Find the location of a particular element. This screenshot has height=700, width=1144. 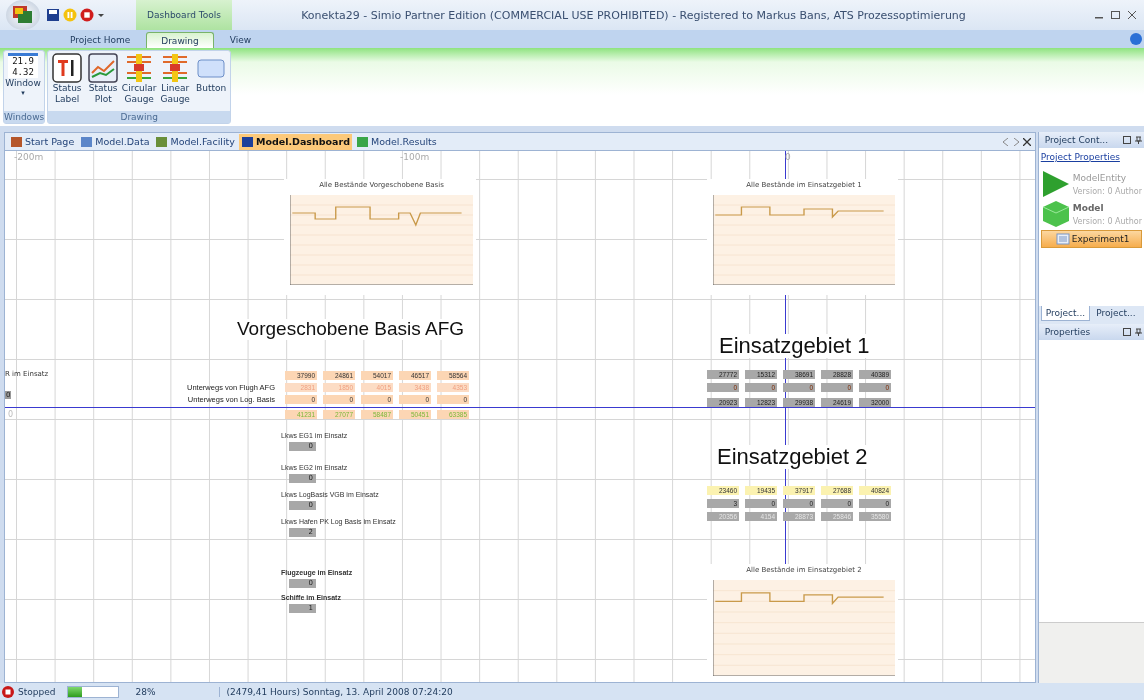

simulation-time: (2479,41 Hours) Sonntag, 13. April 2008 07:24:20 is located at coordinates (336, 691).